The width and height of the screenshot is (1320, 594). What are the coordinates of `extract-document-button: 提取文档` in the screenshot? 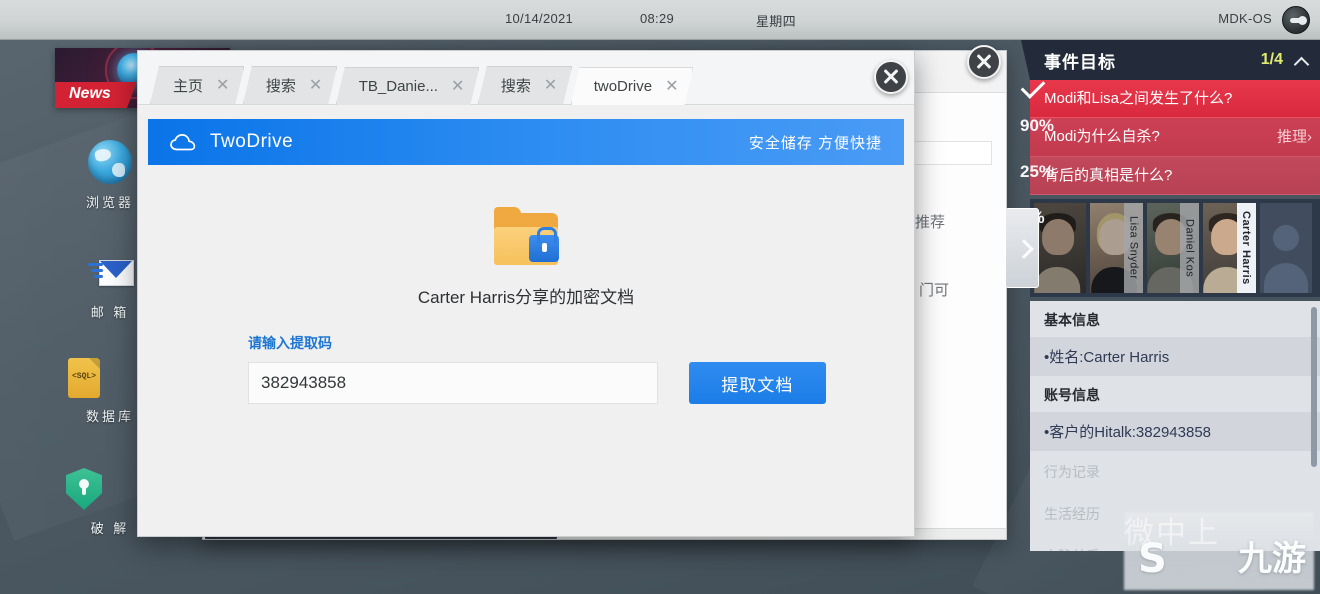 It's located at (757, 383).